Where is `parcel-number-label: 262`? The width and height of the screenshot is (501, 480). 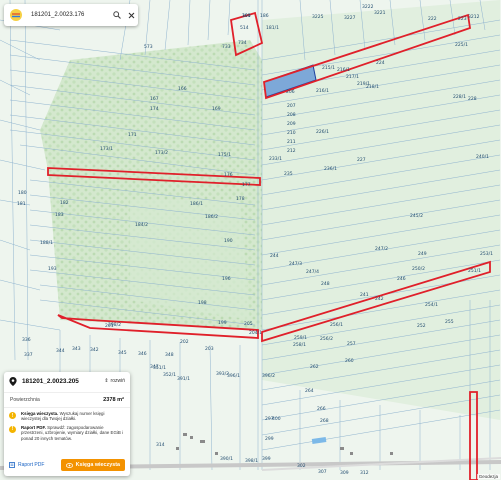 parcel-number-label: 262 is located at coordinates (314, 367).